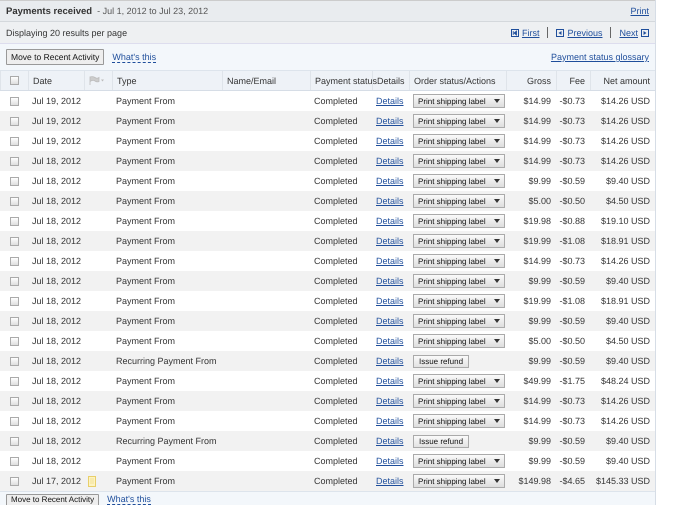 Image resolution: width=673 pixels, height=505 pixels. Describe the element at coordinates (572, 221) in the screenshot. I see `fee-cell: -$0.88` at that location.